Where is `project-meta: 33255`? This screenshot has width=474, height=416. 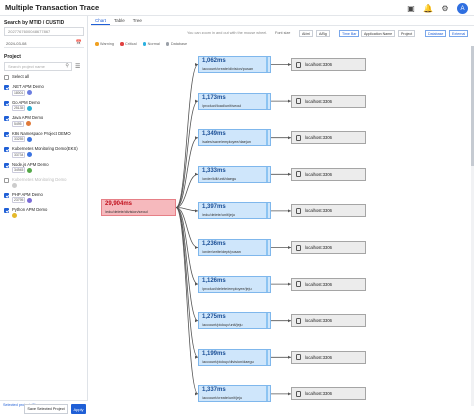
project-meta: 33255 is located at coordinates (41, 139).